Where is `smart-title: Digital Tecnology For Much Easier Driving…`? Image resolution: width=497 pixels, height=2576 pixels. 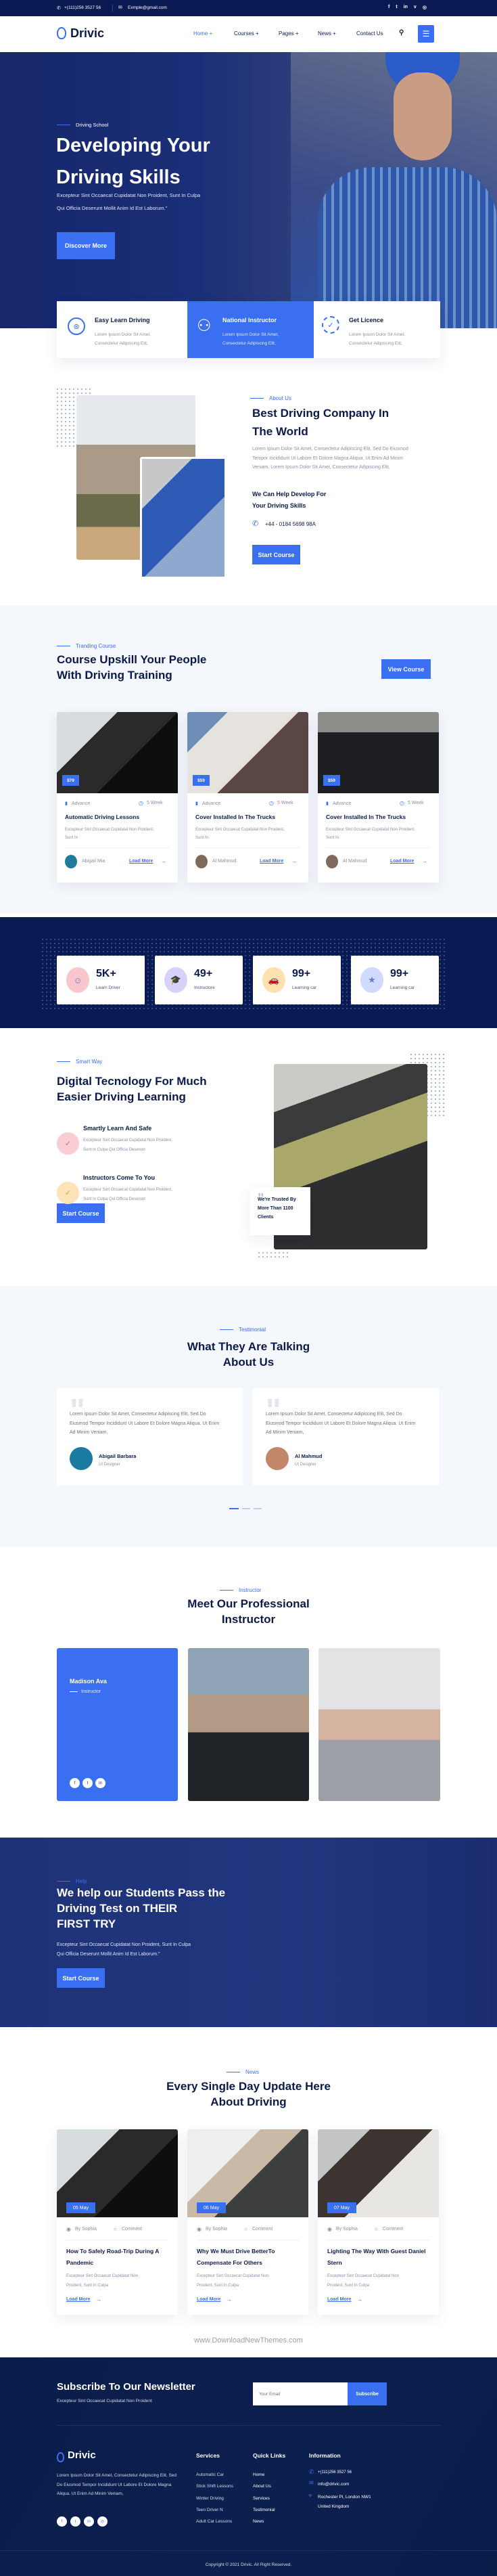
smart-title: Digital Tecnology For Much Easier Driving… is located at coordinates (132, 1089).